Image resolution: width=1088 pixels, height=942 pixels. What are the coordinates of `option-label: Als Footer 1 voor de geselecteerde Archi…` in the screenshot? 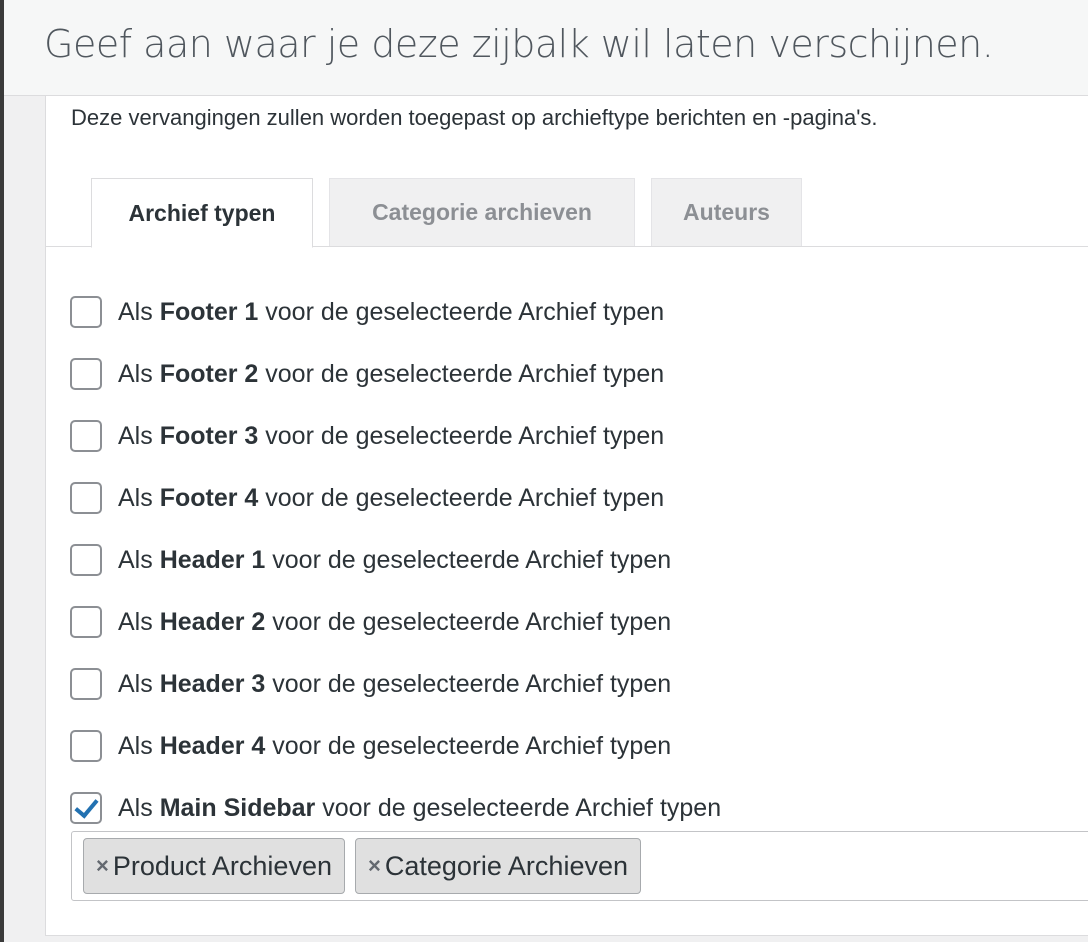 It's located at (391, 311).